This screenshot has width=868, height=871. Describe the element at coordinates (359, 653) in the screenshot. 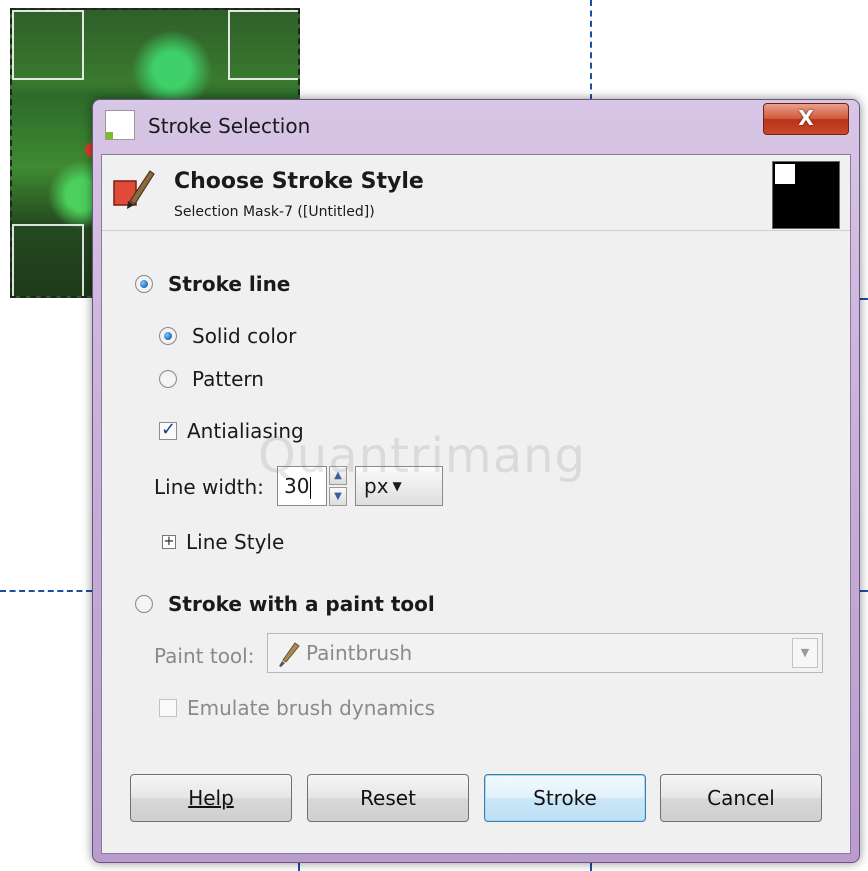

I see `paint-tool-value: Paintbrush` at that location.